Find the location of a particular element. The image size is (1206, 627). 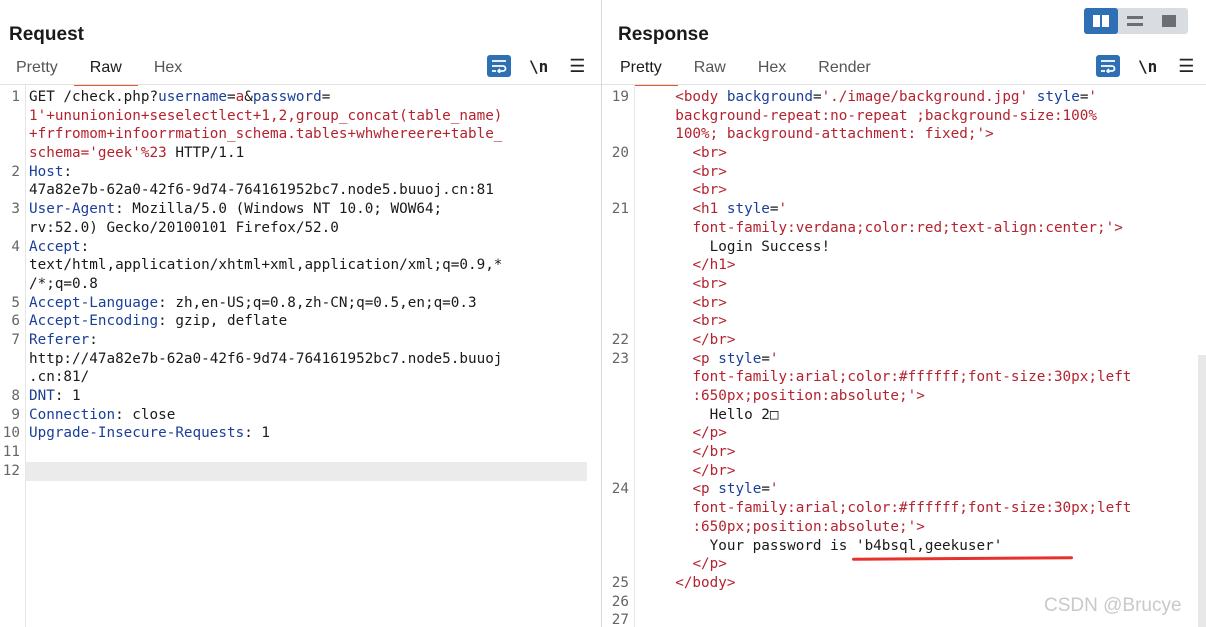

code-line: Your password is 'b4bsql,geekuser' is located at coordinates (897, 546).